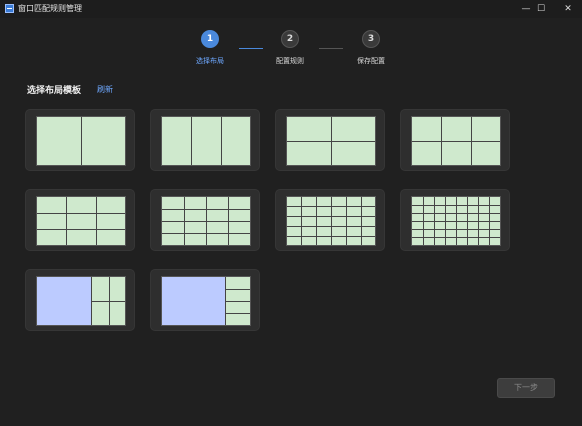  What do you see at coordinates (210, 61) in the screenshot?
I see `step-1-label: 选择布局` at bounding box center [210, 61].